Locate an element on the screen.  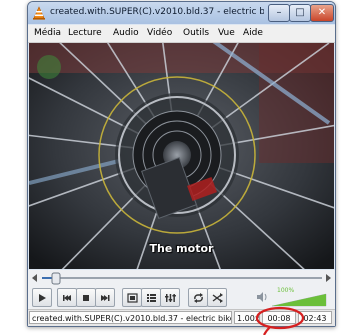
seek-bar is located at coordinates (181, 278).